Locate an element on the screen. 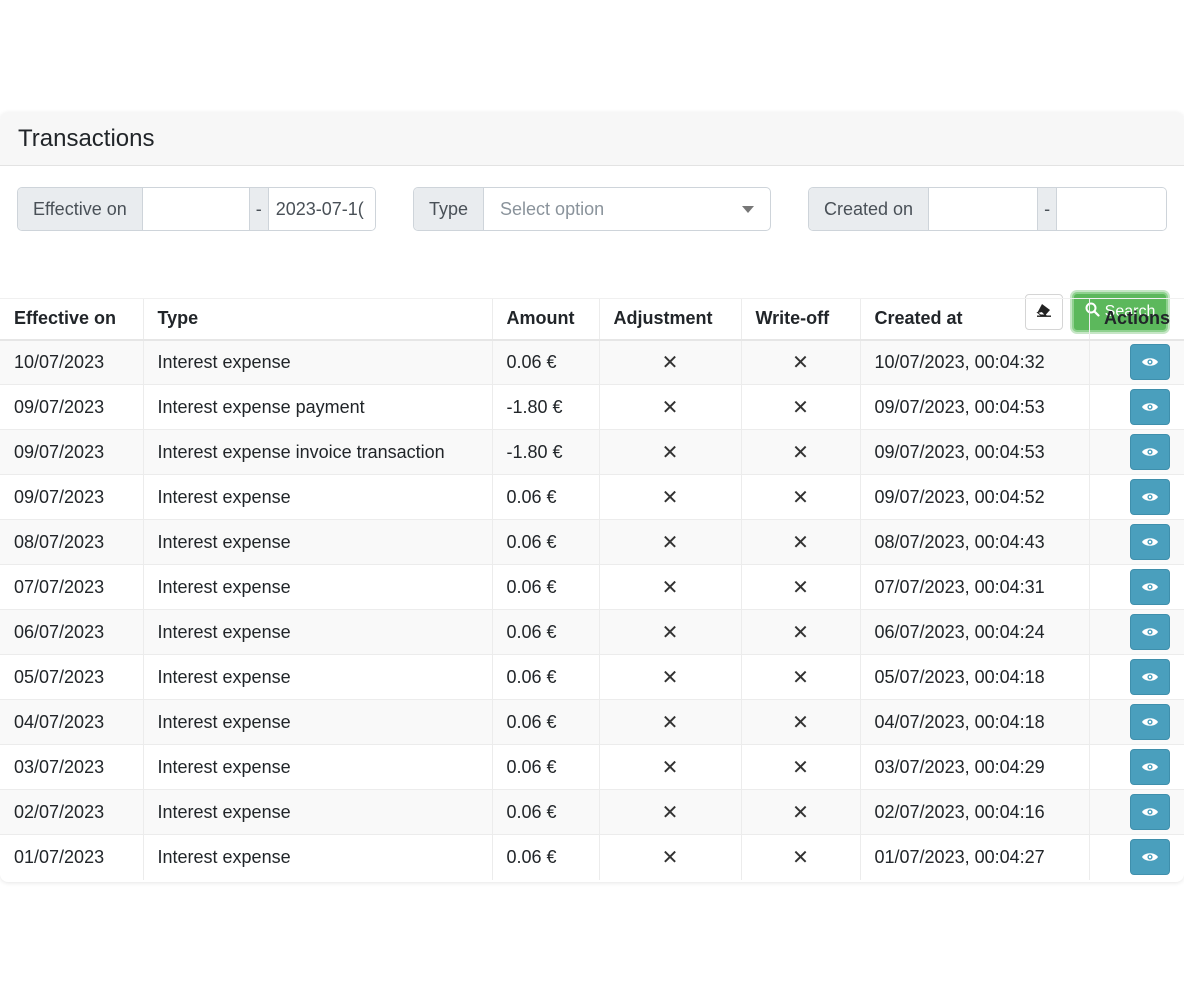  created-on-label: Created on is located at coordinates (869, 209).